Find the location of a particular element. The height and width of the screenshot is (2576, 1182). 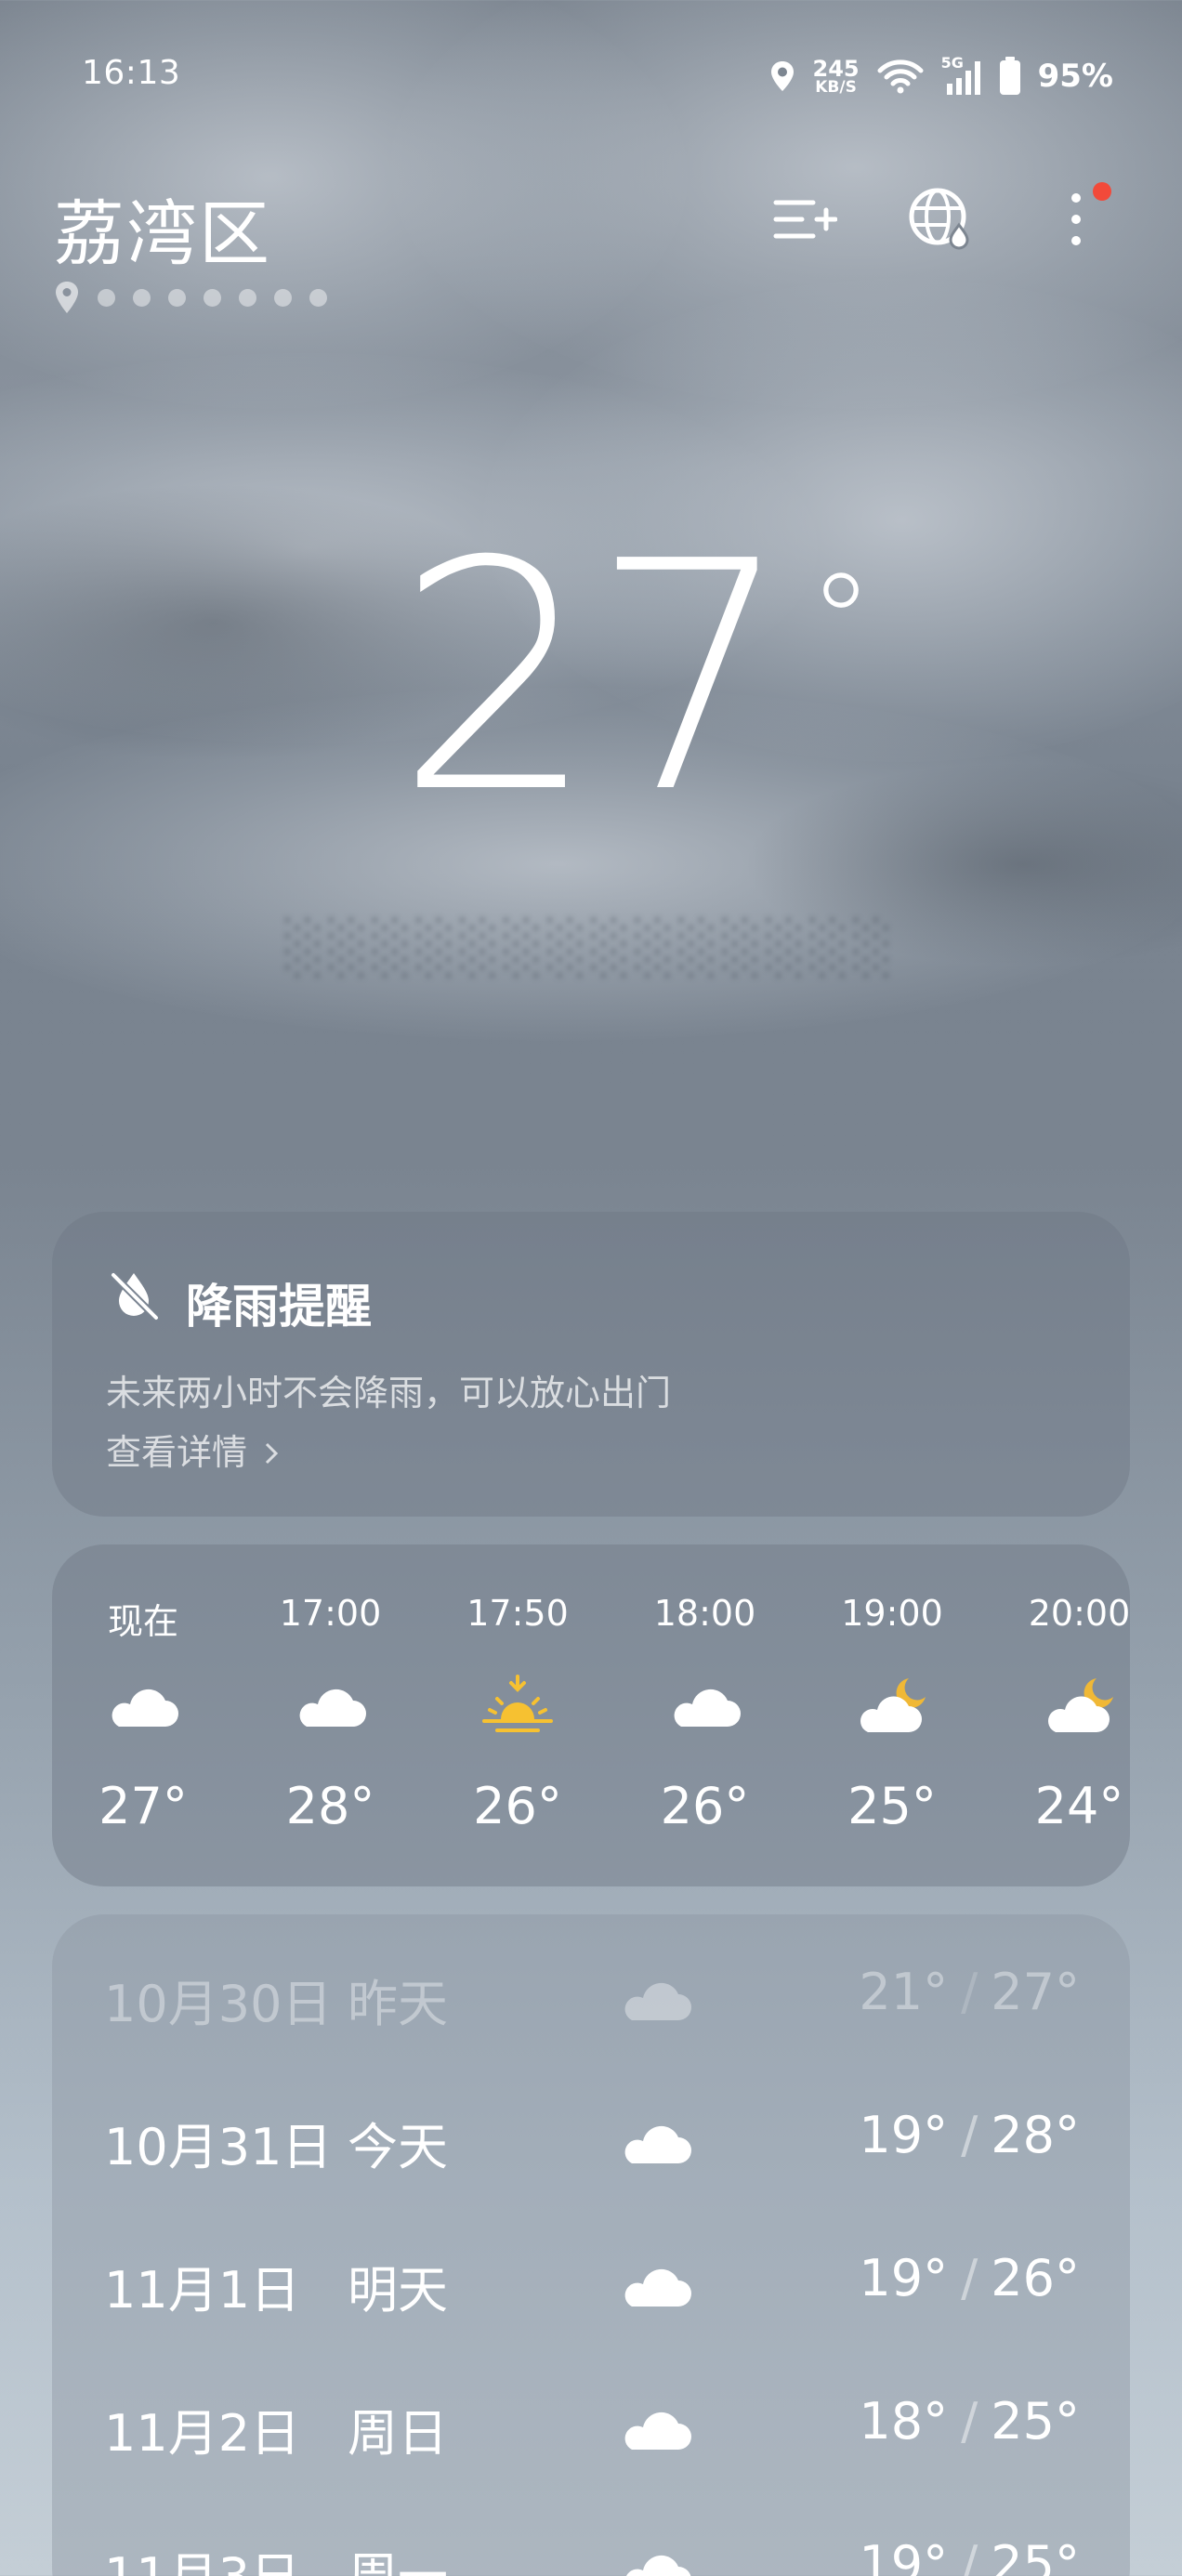

daily-temp-range: 21°/27° is located at coordinates (969, 1992).